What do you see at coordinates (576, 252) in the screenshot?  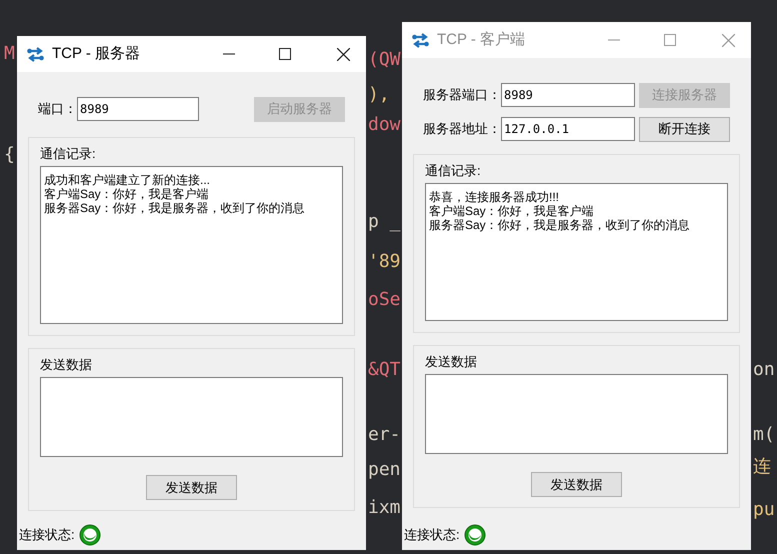 I see `log-text-area: 恭喜，连接服务器成功!!! 客户端Say：你好，我是客户端 服务器Say：你好，我是服务器，收到了你的消息` at bounding box center [576, 252].